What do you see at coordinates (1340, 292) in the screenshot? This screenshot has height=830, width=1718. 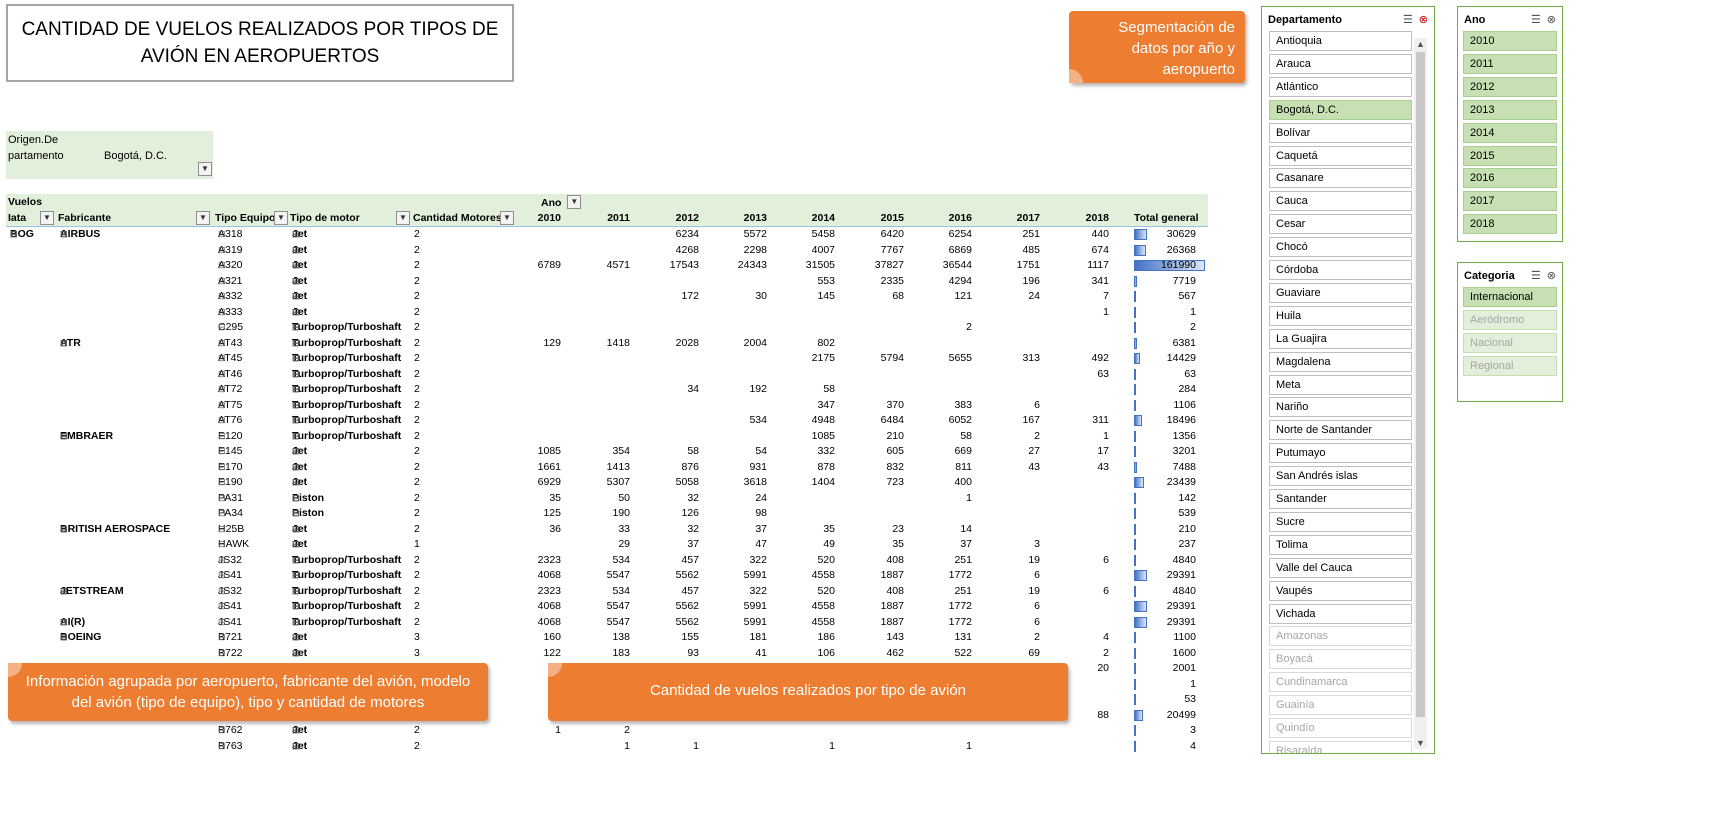 I see `slicer-item-departamento: Guaviare` at bounding box center [1340, 292].